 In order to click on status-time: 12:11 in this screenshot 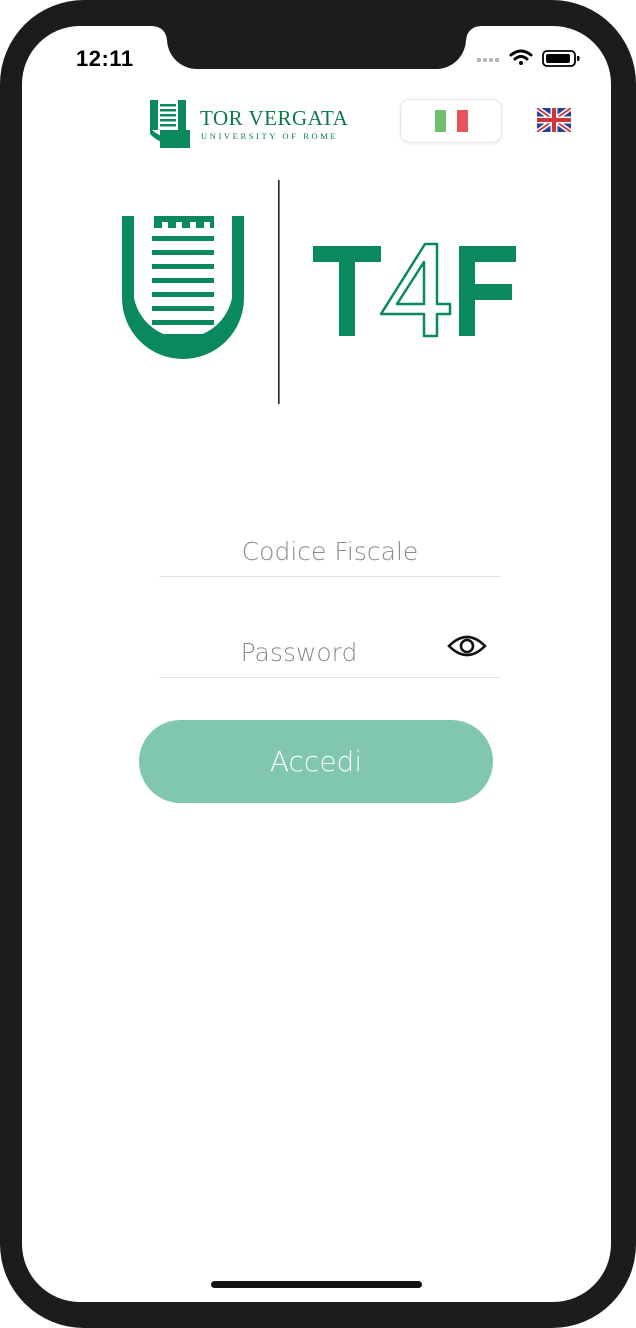, I will do `click(105, 58)`.